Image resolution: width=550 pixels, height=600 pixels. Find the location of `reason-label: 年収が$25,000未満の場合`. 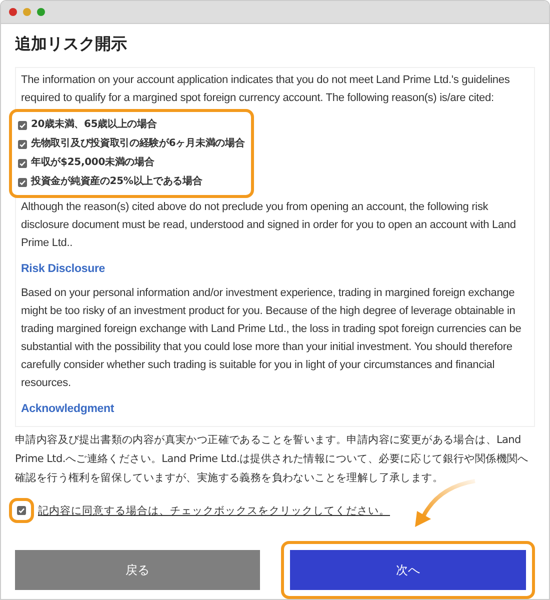

reason-label: 年収が$25,000未満の場合 is located at coordinates (92, 163).